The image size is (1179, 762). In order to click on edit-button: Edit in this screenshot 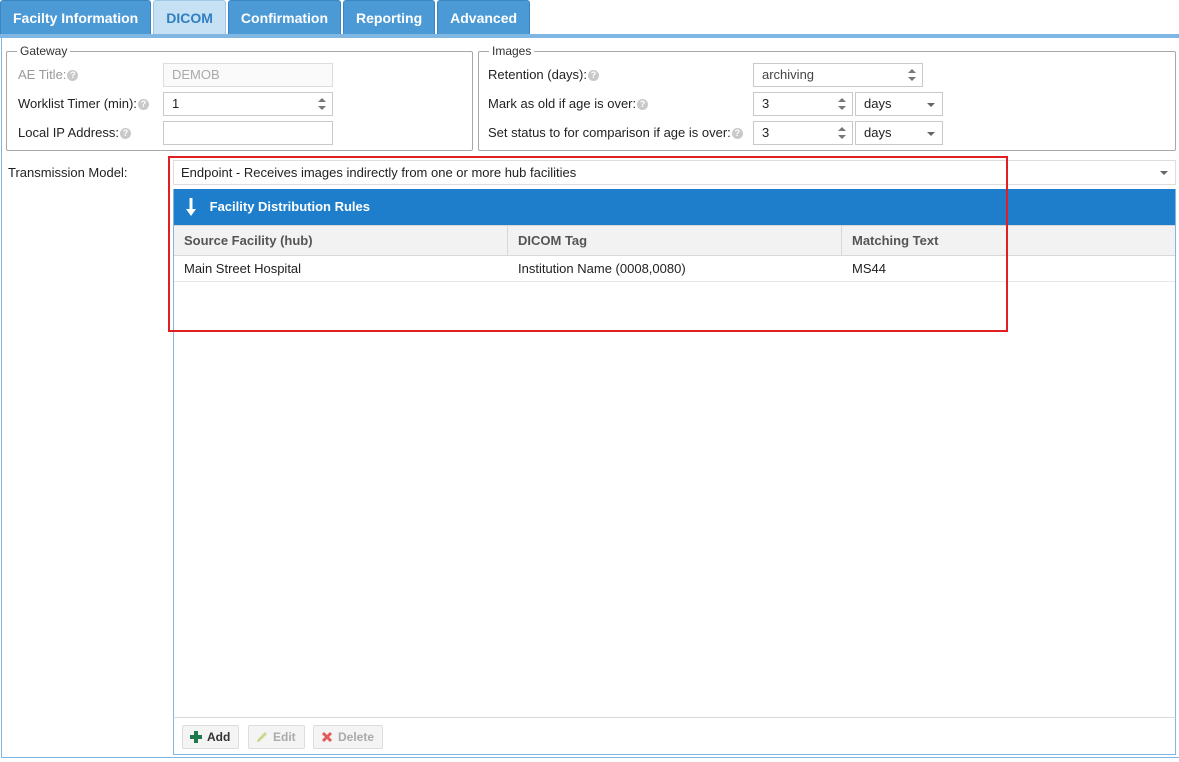, I will do `click(276, 737)`.